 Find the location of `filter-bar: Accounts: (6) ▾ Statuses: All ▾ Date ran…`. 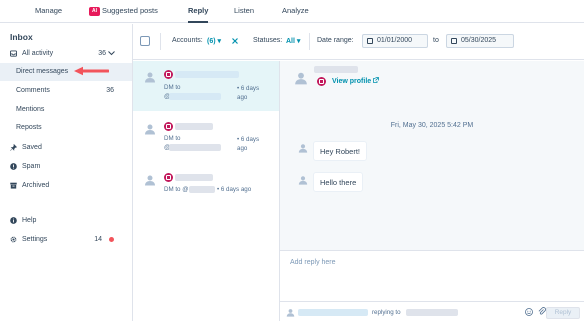

filter-bar: Accounts: (6) ▾ Statuses: All ▾ Date ran… is located at coordinates (358, 42).